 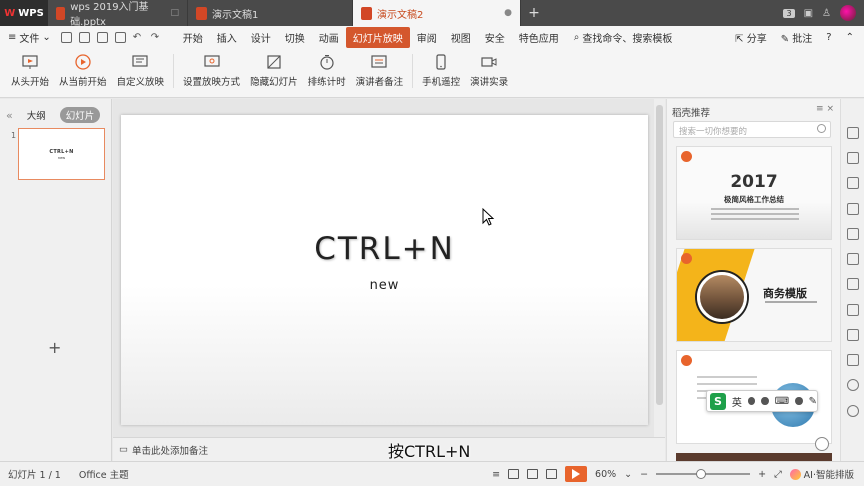 What do you see at coordinates (850, 37) in the screenshot?
I see `chevron-up-icon: ⌃` at bounding box center [850, 37].